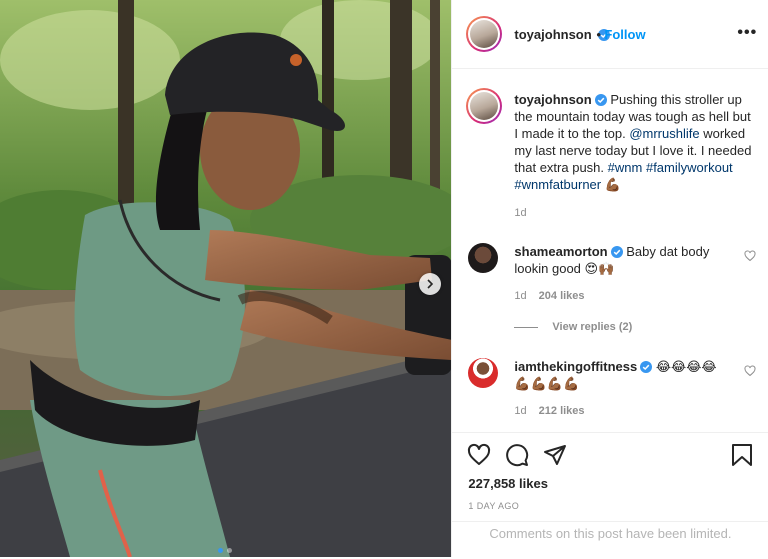  I want to click on chevron-right-icon, so click(430, 284).